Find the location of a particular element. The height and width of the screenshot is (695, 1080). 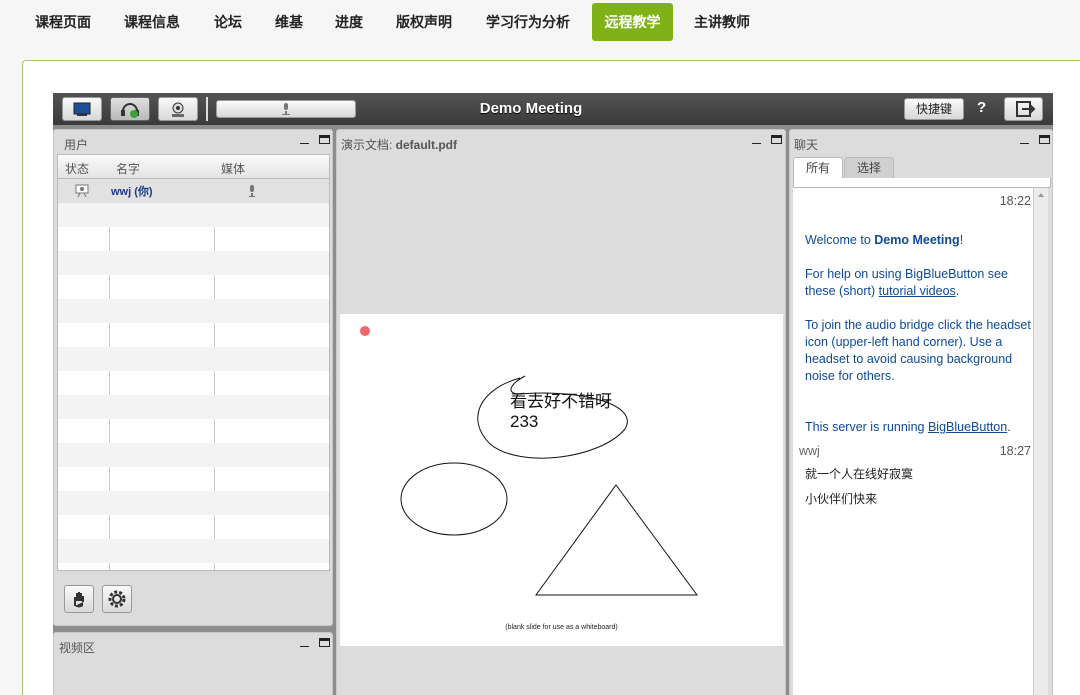

gear-icon is located at coordinates (117, 599).